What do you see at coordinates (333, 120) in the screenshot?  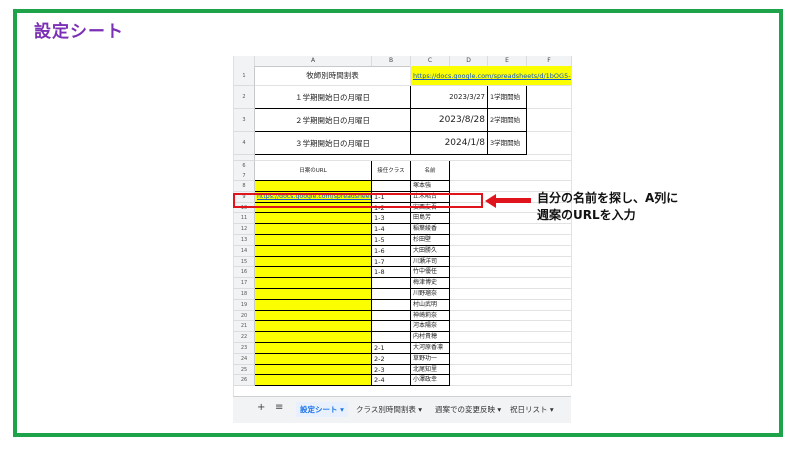 I see `term2-label-cell: ２学期開始日の月曜日` at bounding box center [333, 120].